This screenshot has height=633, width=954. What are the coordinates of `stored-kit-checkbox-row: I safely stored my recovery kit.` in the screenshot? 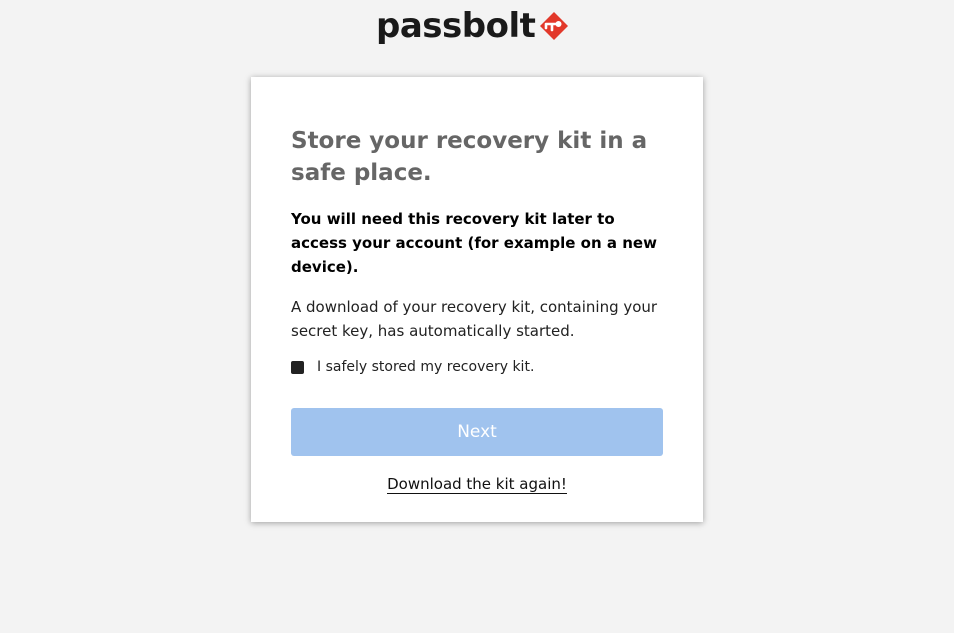 It's located at (477, 367).